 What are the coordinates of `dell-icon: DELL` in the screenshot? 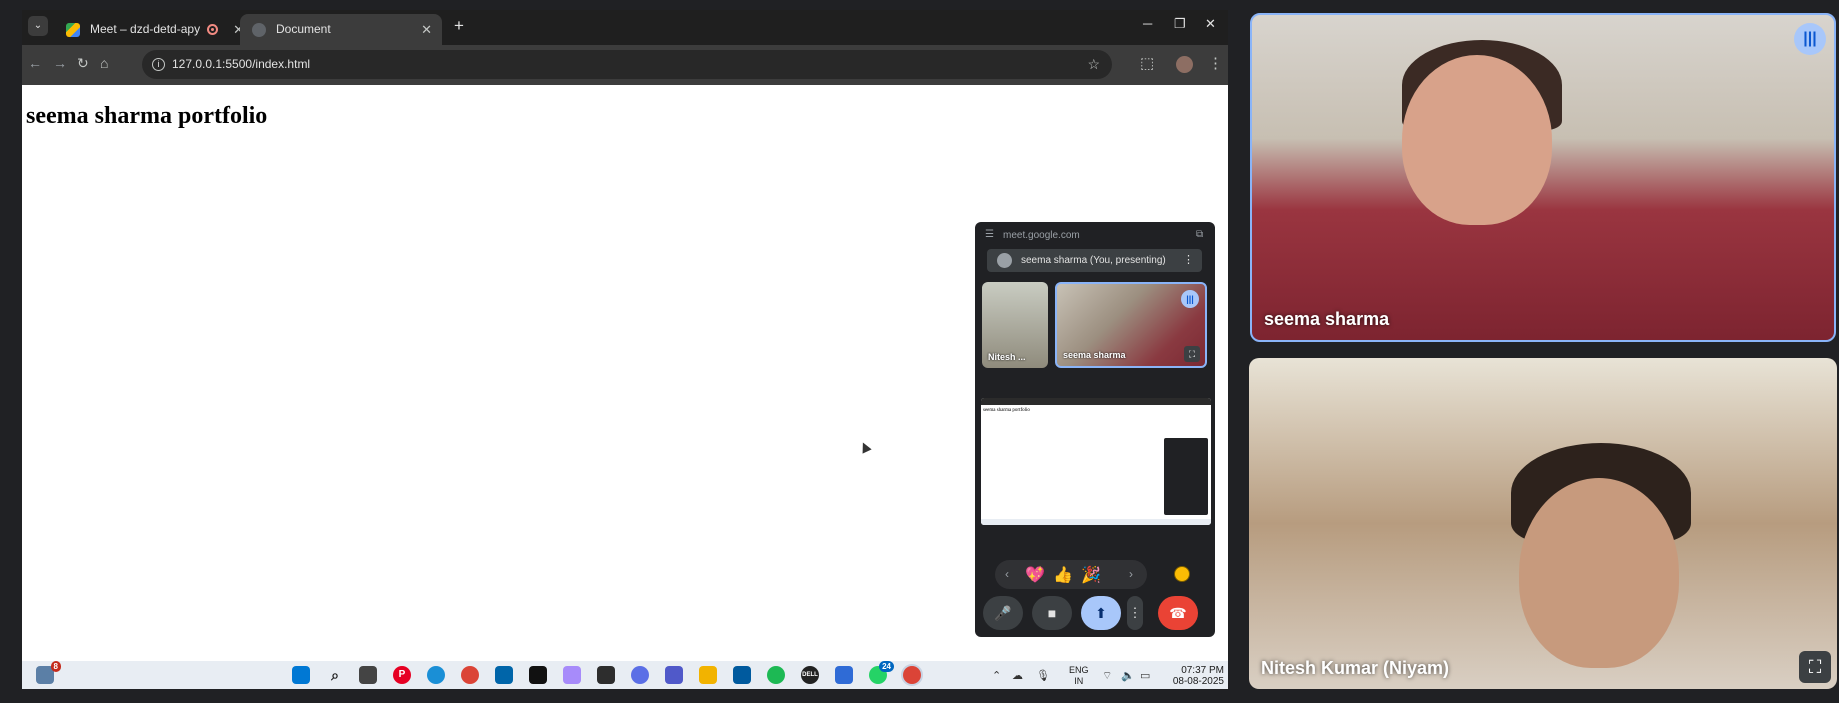 It's located at (810, 675).